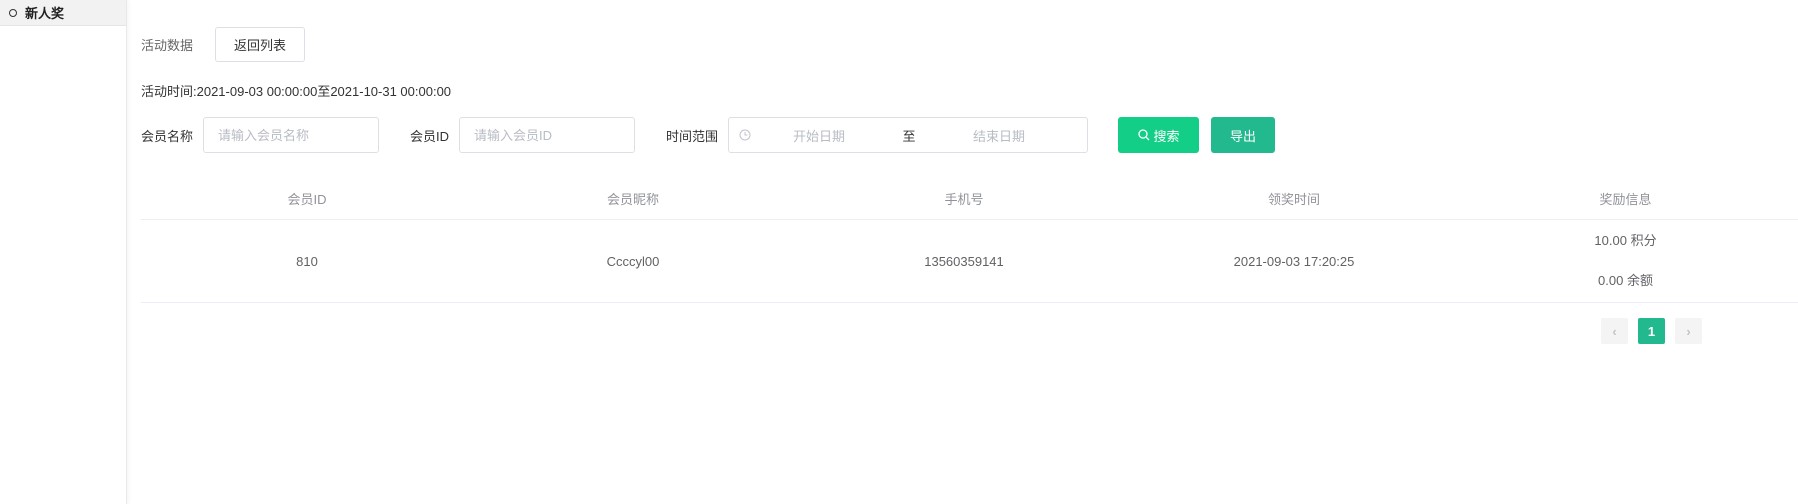  I want to click on member-id-input, so click(547, 135).